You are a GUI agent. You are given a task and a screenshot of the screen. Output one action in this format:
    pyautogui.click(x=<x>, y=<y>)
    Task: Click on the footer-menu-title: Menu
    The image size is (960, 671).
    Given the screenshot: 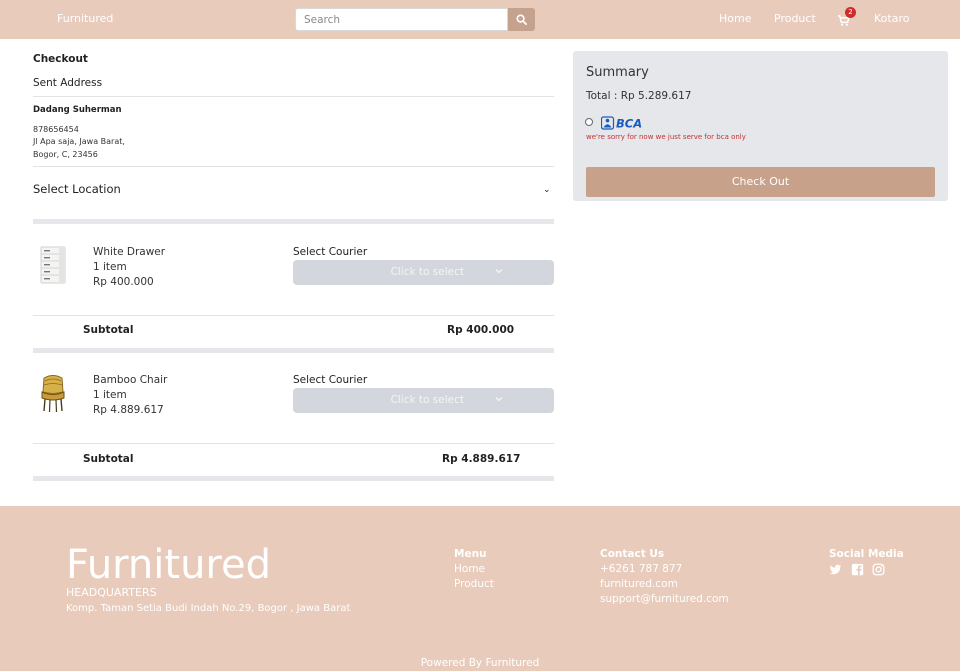 What is the action you would take?
    pyautogui.click(x=470, y=554)
    